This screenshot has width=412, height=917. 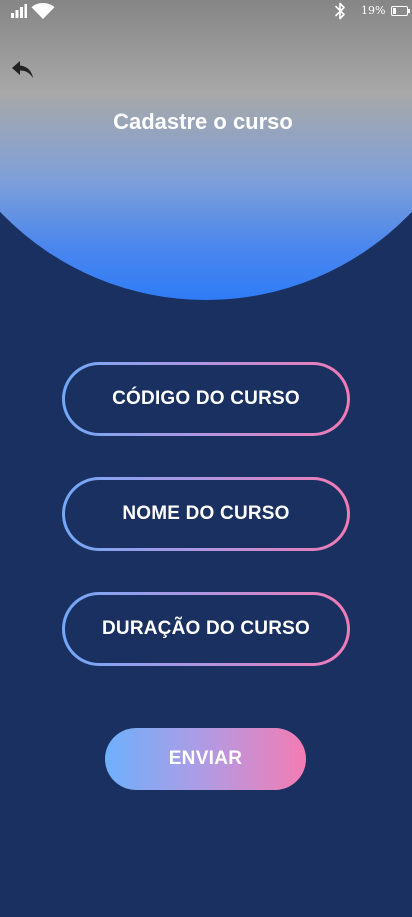 I want to click on submit-button: ENVIAR, so click(x=205, y=759).